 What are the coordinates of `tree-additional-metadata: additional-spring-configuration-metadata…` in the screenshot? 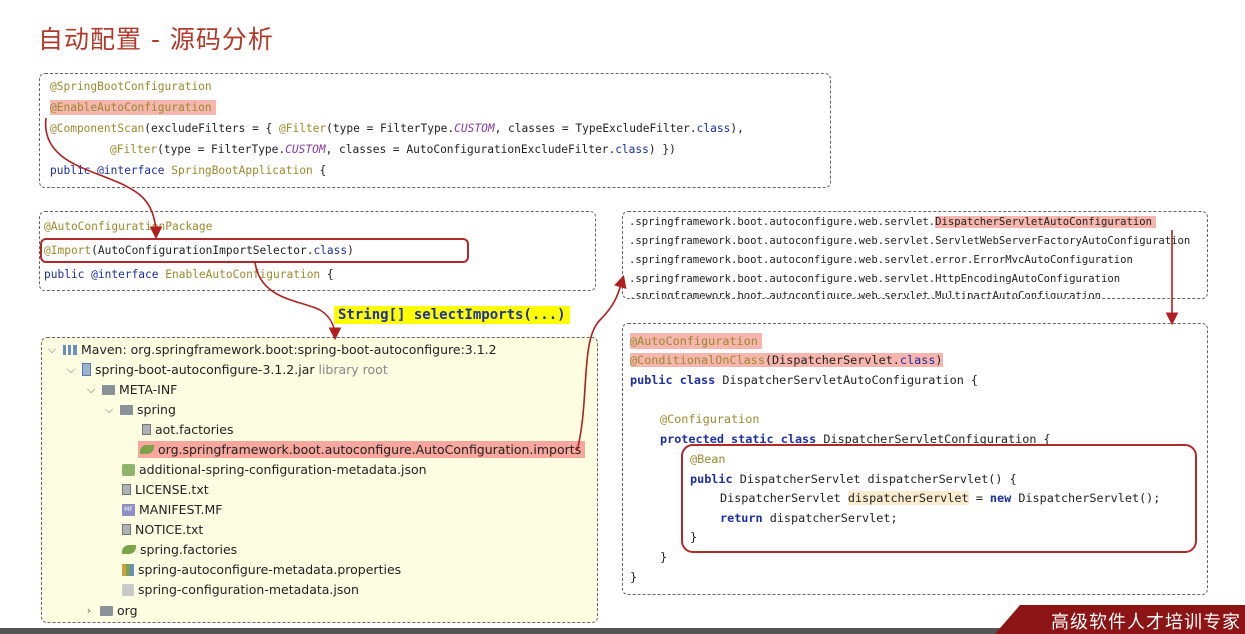 It's located at (274, 469).